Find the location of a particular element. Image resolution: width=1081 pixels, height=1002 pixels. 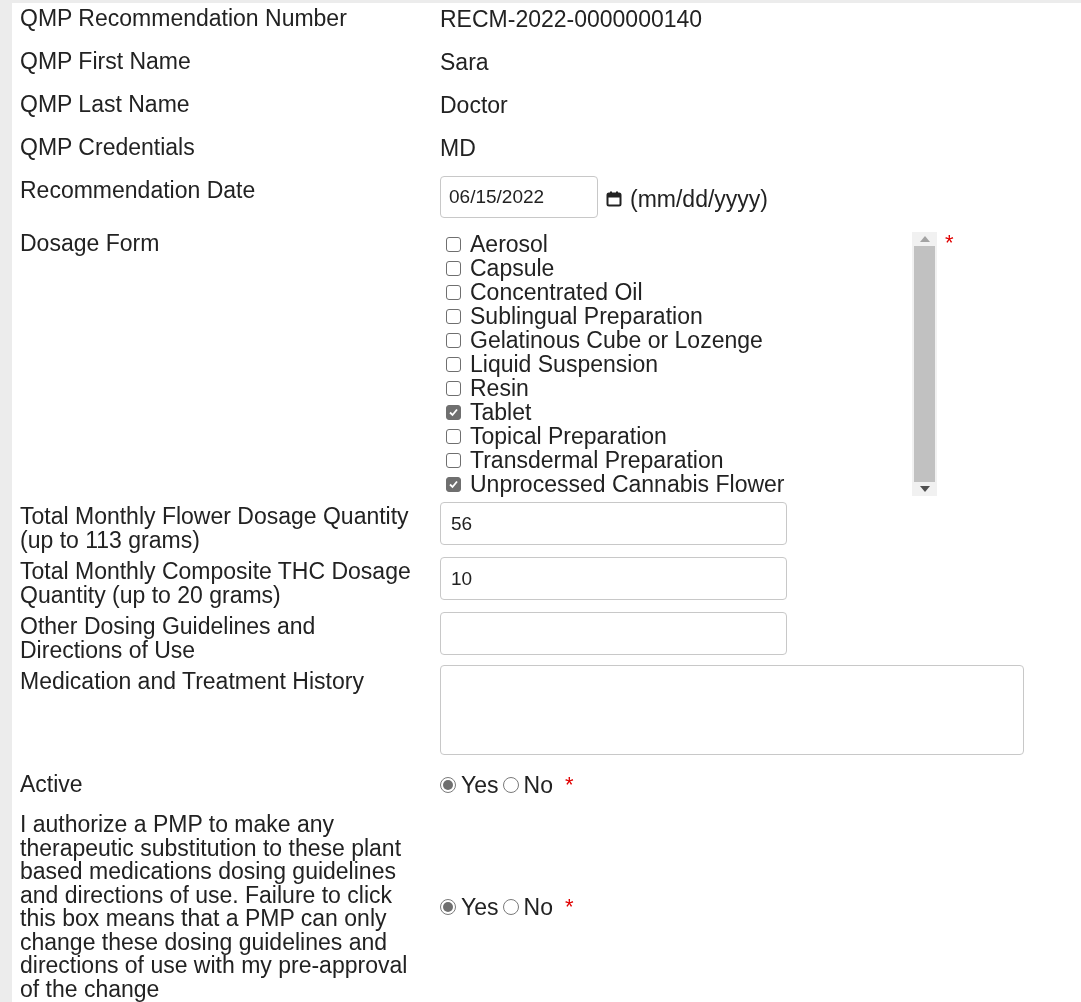

field-label: QMP Recommendation Number is located at coordinates (184, 19).